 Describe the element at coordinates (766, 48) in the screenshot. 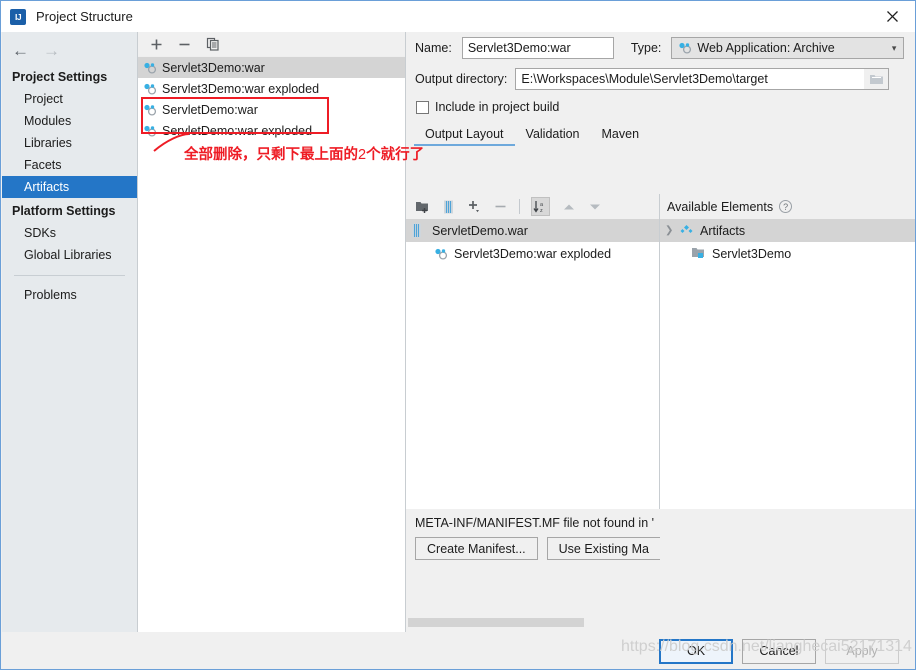

I see `type-dropdown-value: Web Application: Archive` at that location.